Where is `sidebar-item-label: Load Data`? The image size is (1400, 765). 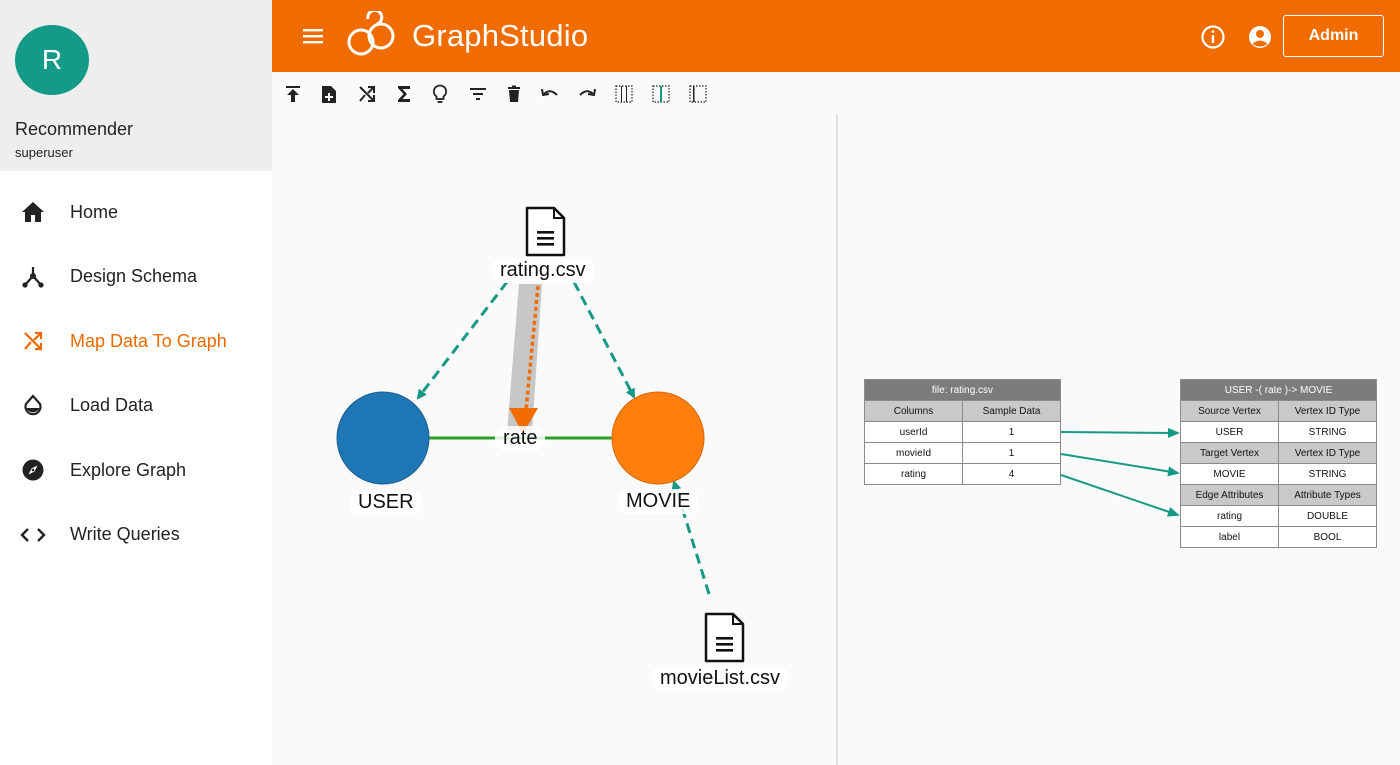
sidebar-item-label: Load Data is located at coordinates (112, 405).